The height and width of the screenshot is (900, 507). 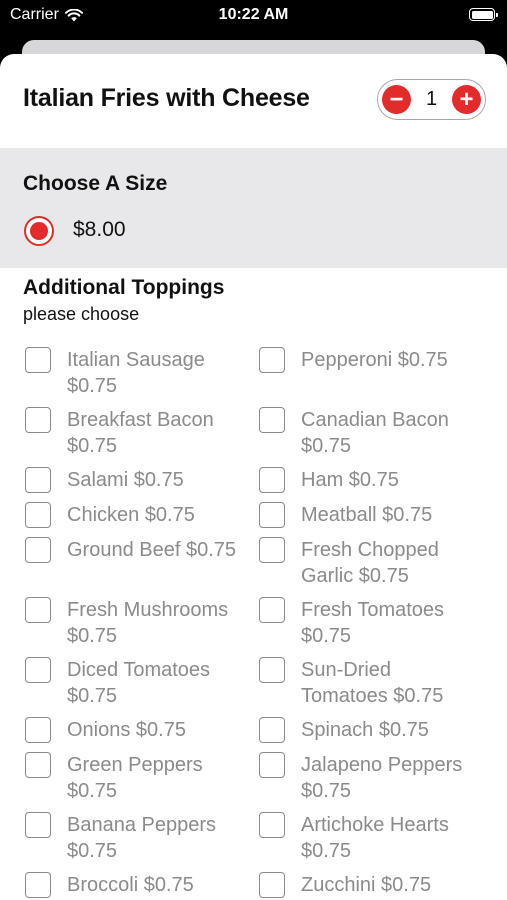 What do you see at coordinates (139, 683) in the screenshot?
I see `topping-label: Diced Tomatoes $0.75` at bounding box center [139, 683].